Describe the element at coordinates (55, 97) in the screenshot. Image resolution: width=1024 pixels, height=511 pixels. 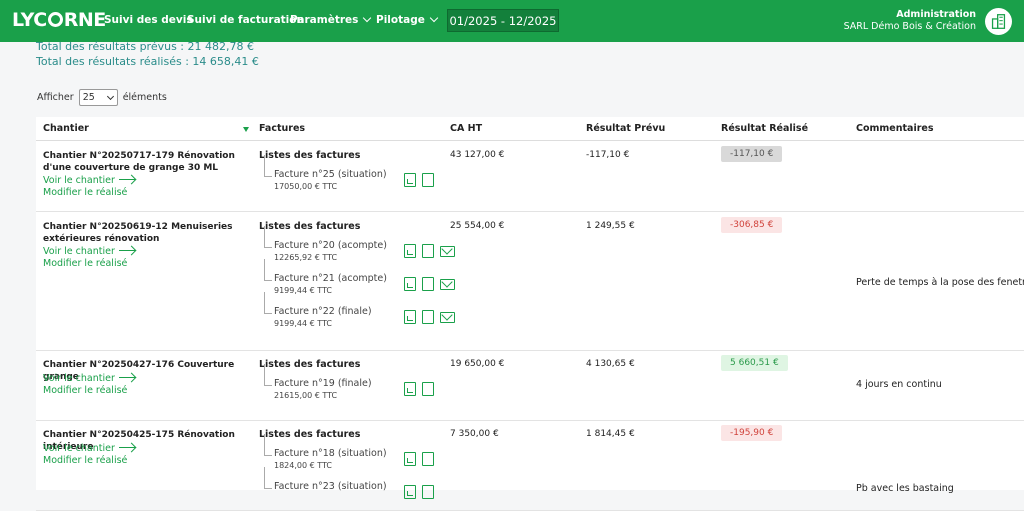
I see `length-prefix: Afficher` at that location.